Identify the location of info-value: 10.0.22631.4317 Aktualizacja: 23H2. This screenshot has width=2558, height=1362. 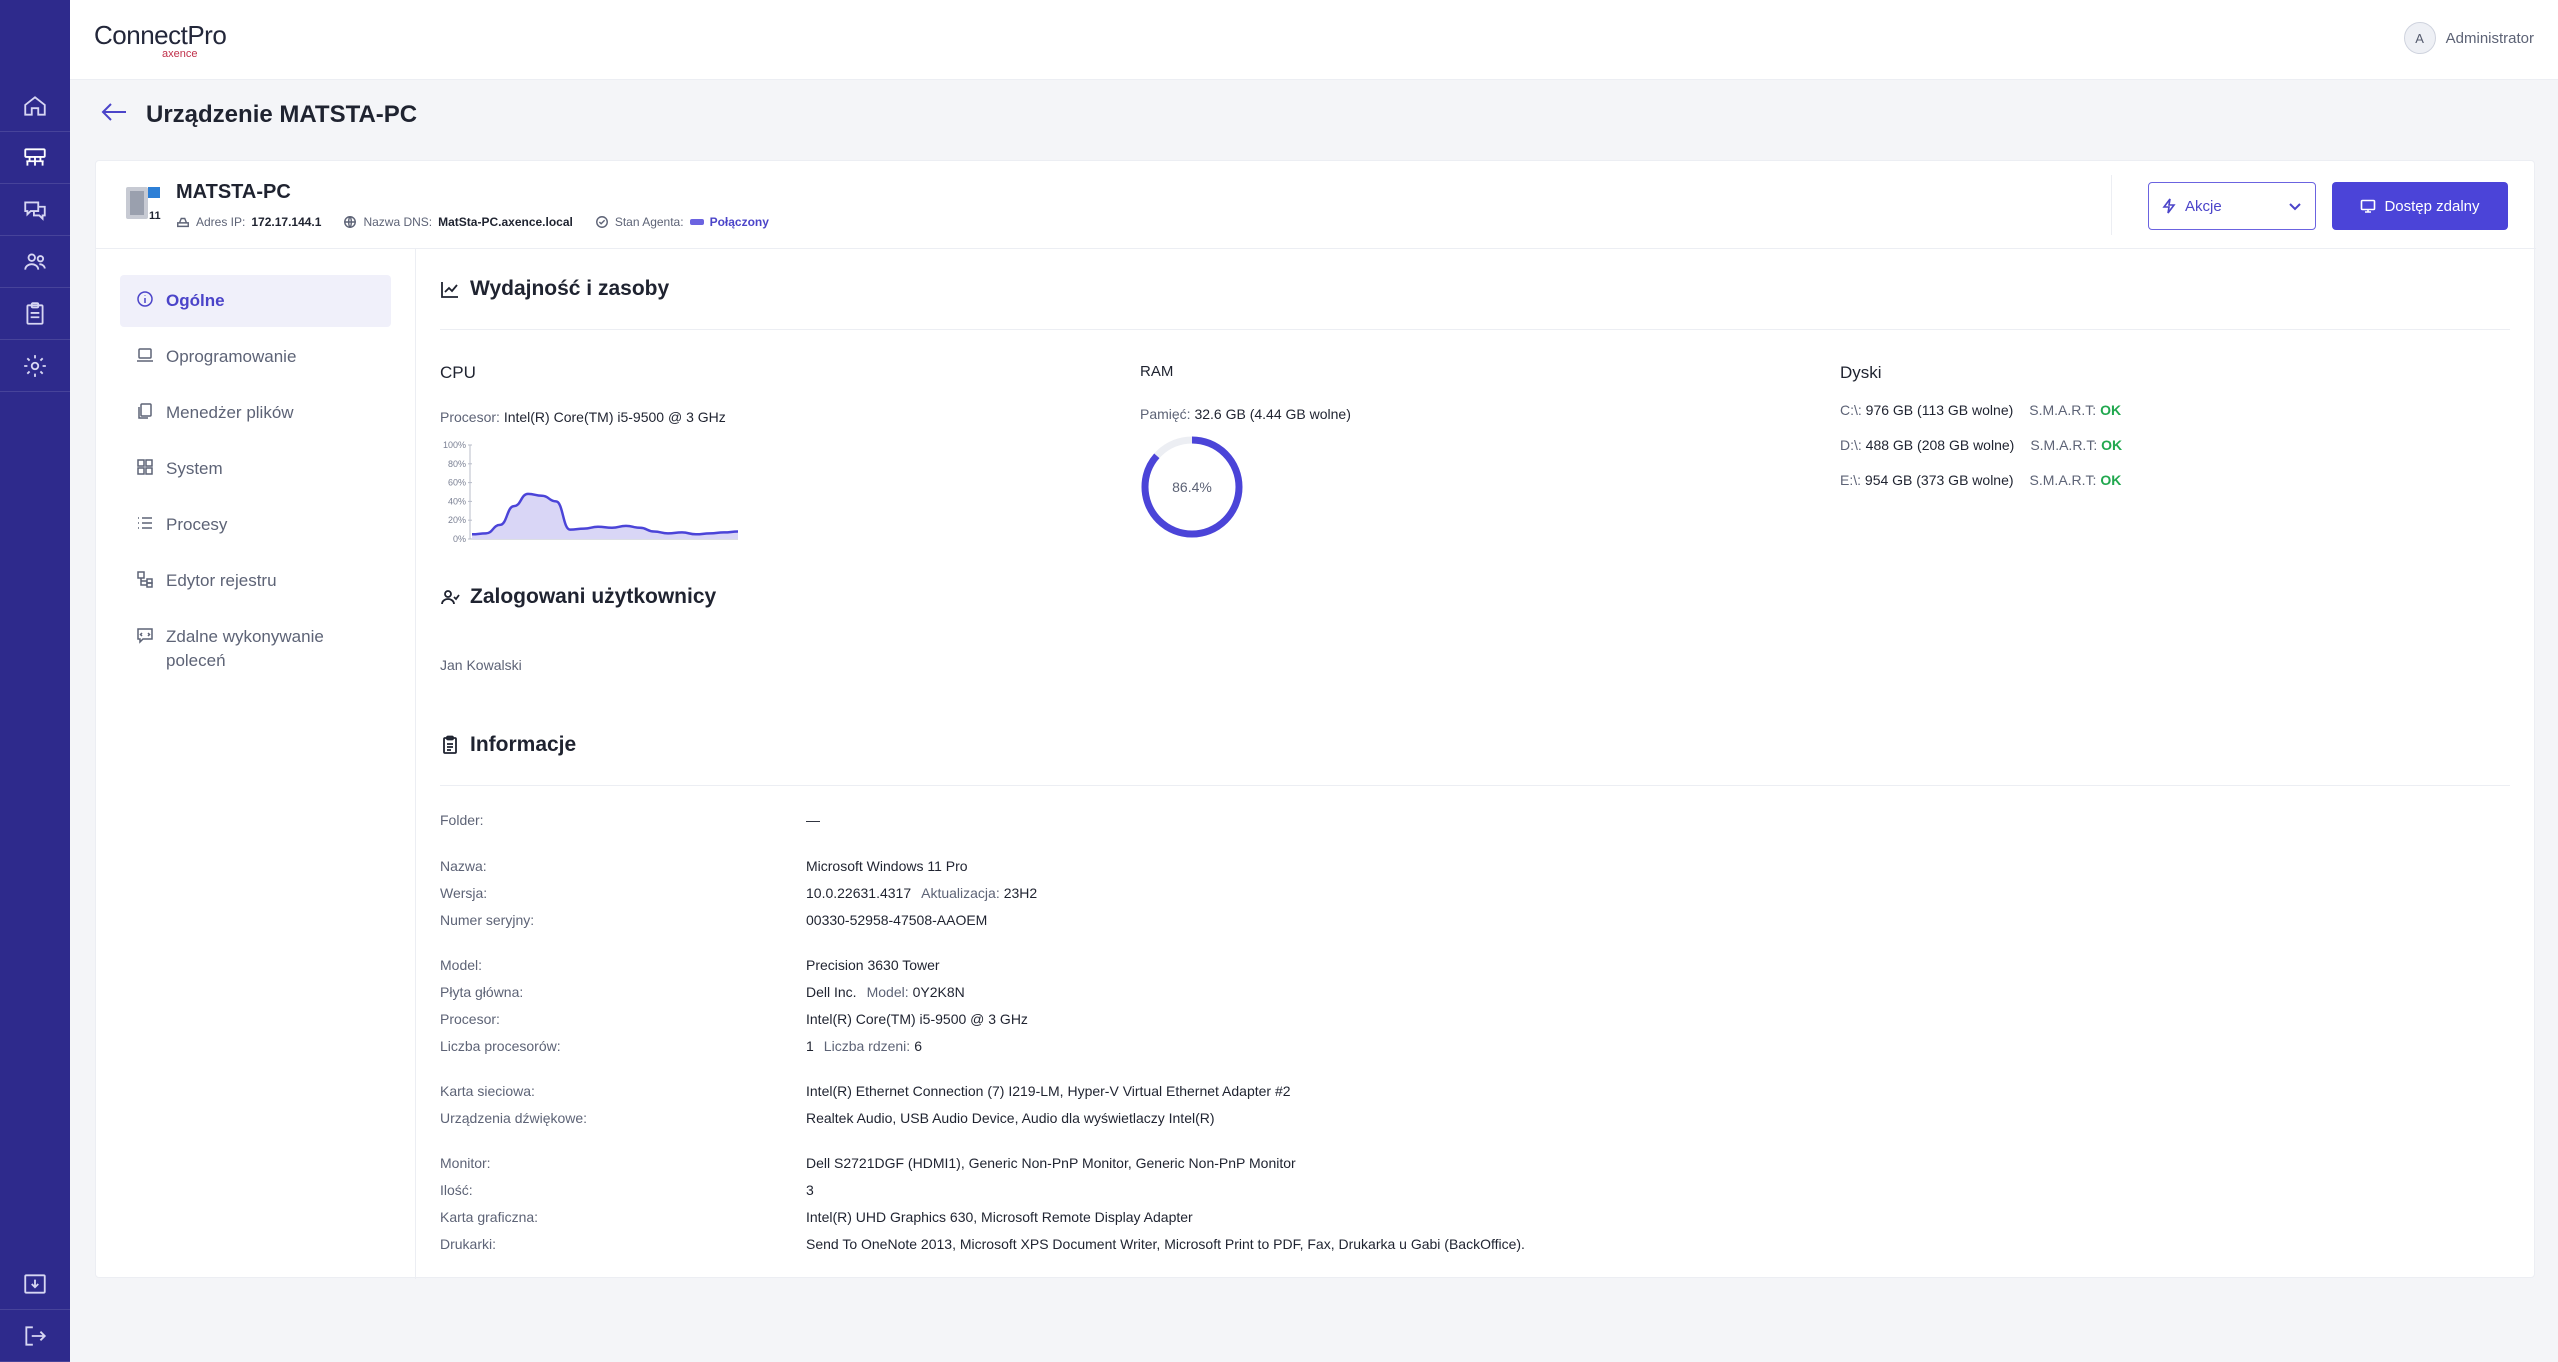
(921, 893).